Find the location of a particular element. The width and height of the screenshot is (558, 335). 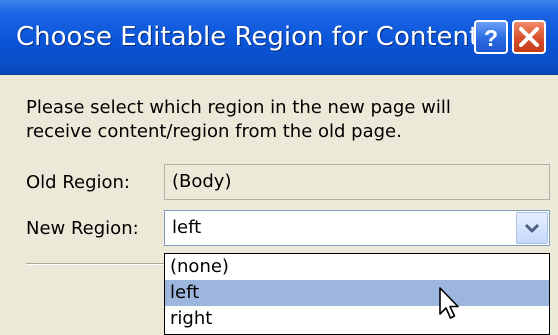

new-region-label: New Region: is located at coordinates (82, 228).